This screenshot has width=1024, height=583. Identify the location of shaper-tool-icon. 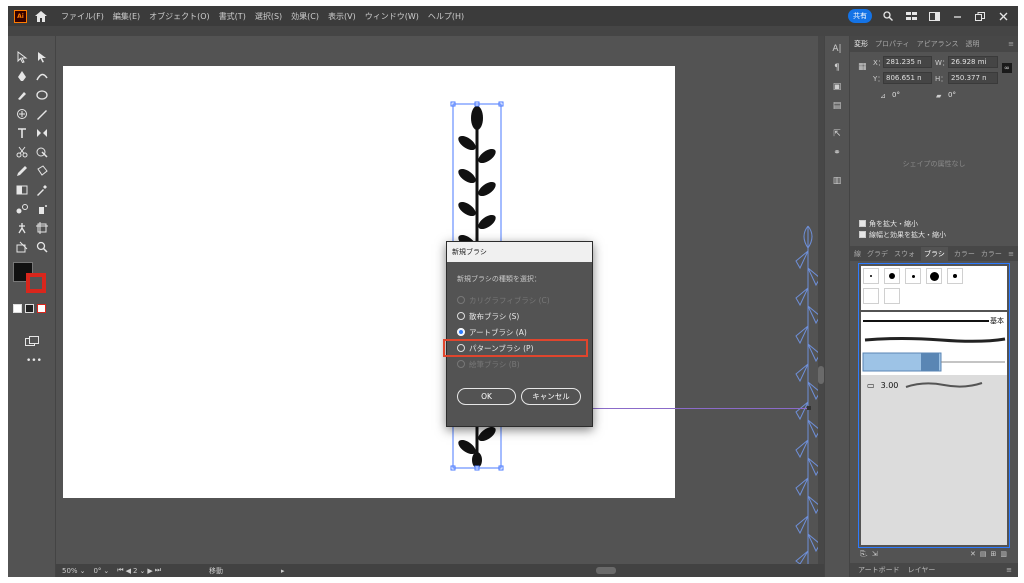
(22, 114).